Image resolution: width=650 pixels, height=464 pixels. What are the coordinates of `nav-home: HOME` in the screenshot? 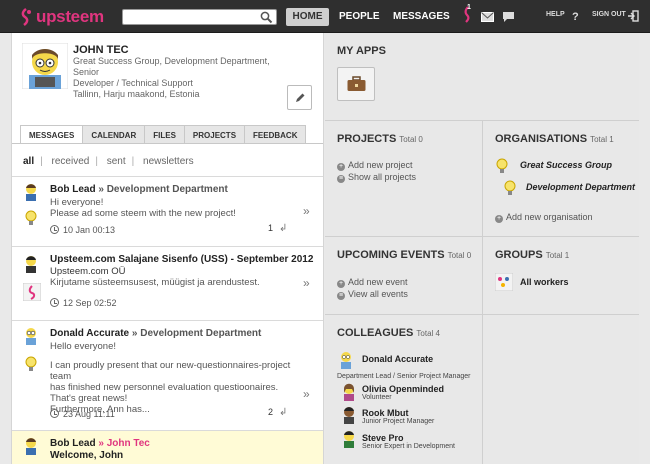 It's located at (307, 17).